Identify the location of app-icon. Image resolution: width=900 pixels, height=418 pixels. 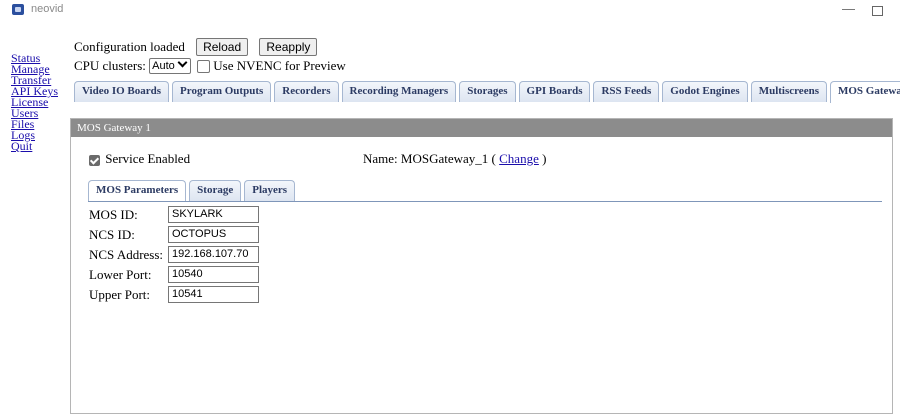
(18, 9).